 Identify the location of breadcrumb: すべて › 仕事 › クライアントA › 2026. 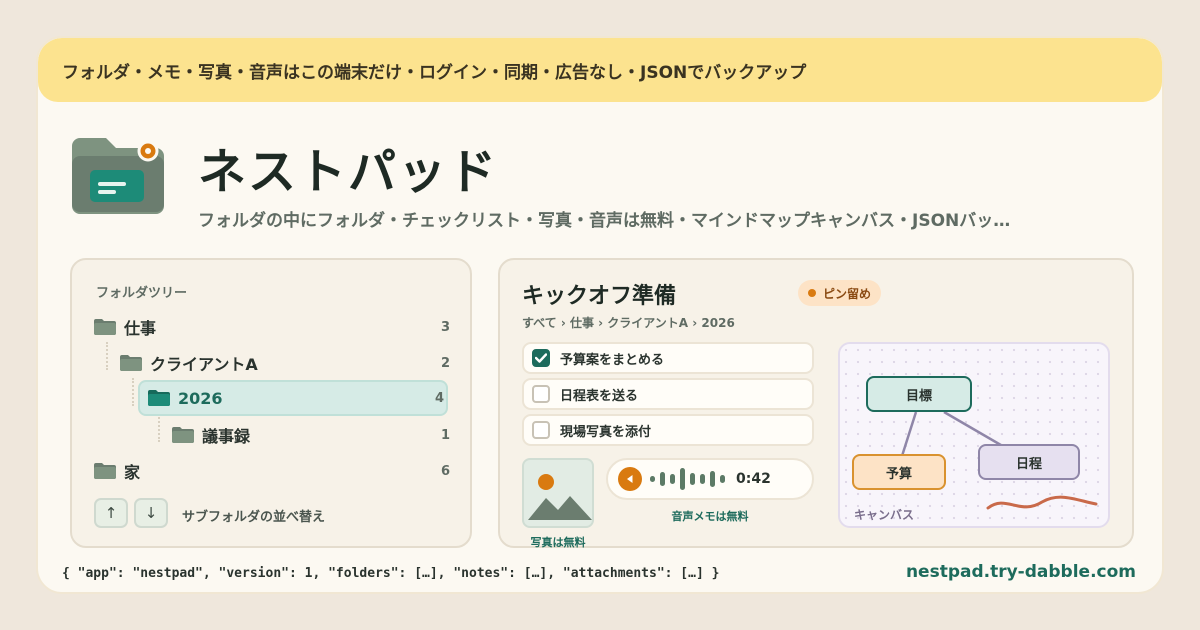
(628, 323).